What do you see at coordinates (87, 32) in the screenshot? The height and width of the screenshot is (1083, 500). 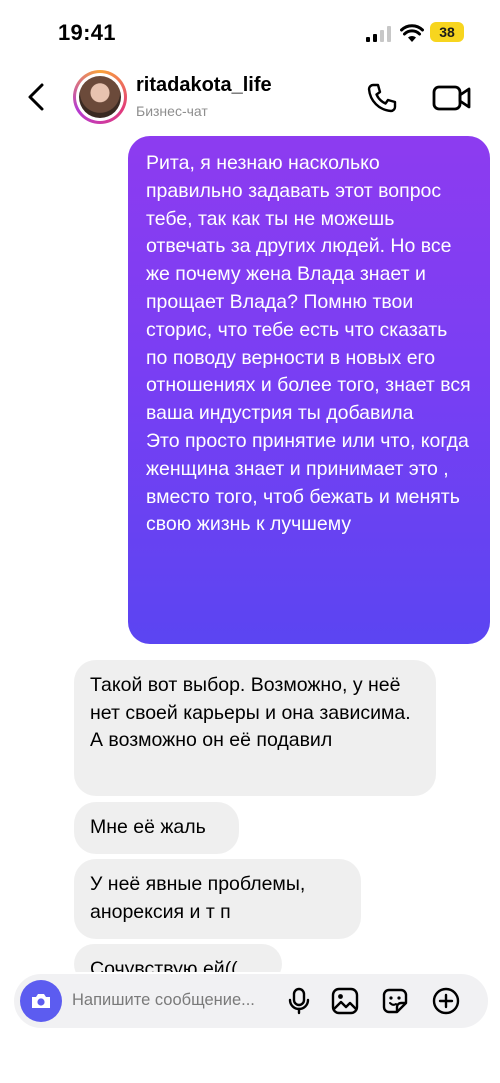 I see `status-time: 19:41` at bounding box center [87, 32].